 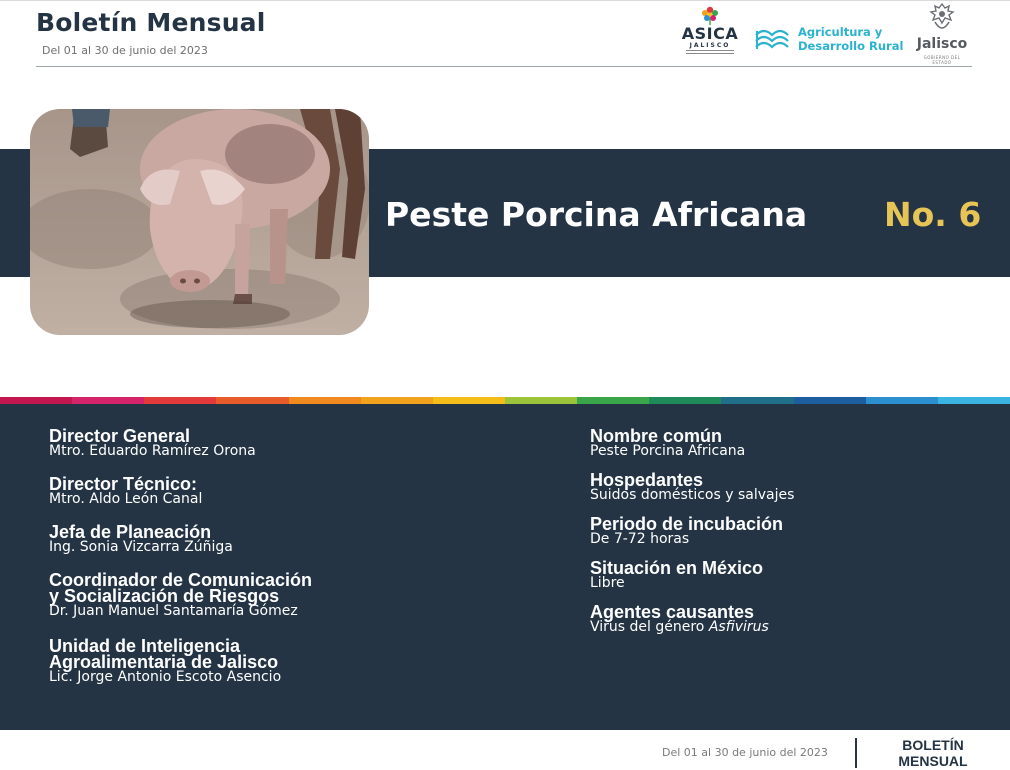 I want to click on fact-label: Nombre común, so click(x=656, y=436).